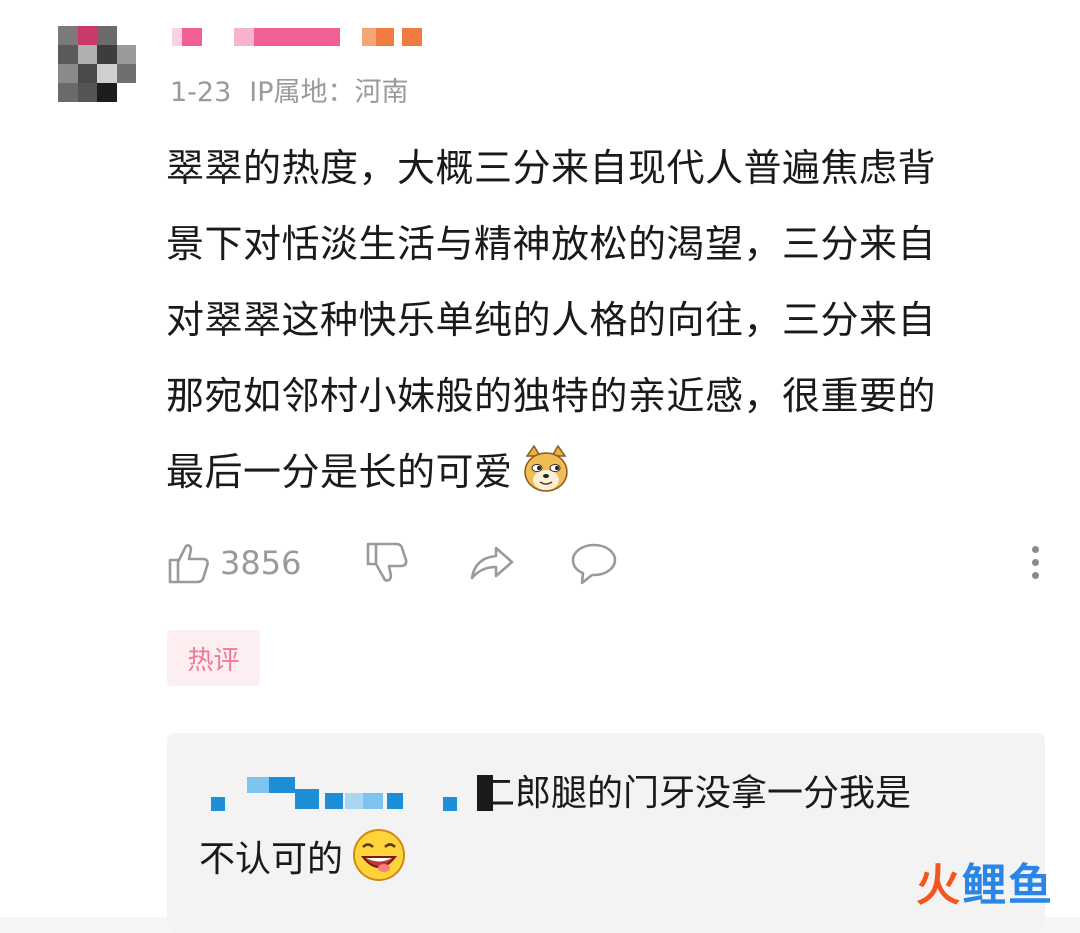 The width and height of the screenshot is (1080, 933). What do you see at coordinates (551, 396) in the screenshot?
I see `content-line: 那宛如邻村小妹般的独特的亲近感，很重要的` at bounding box center [551, 396].